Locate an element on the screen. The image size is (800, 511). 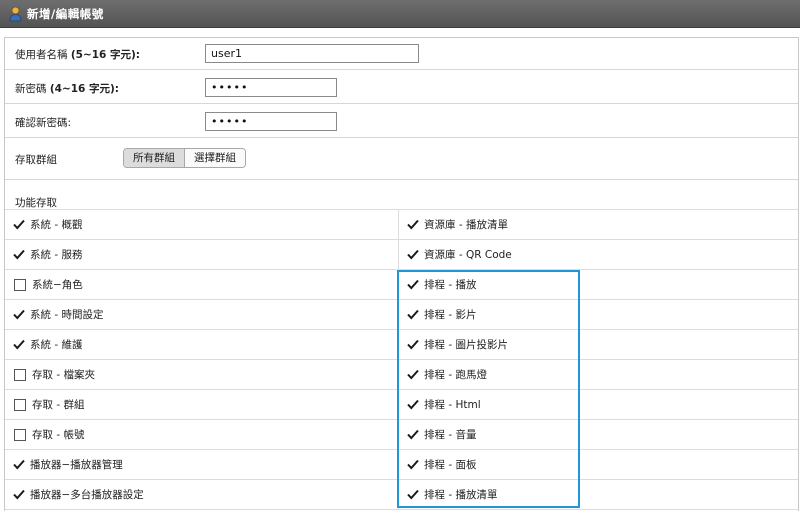
permission-label: 資源庫 - QR Code is located at coordinates (468, 255).